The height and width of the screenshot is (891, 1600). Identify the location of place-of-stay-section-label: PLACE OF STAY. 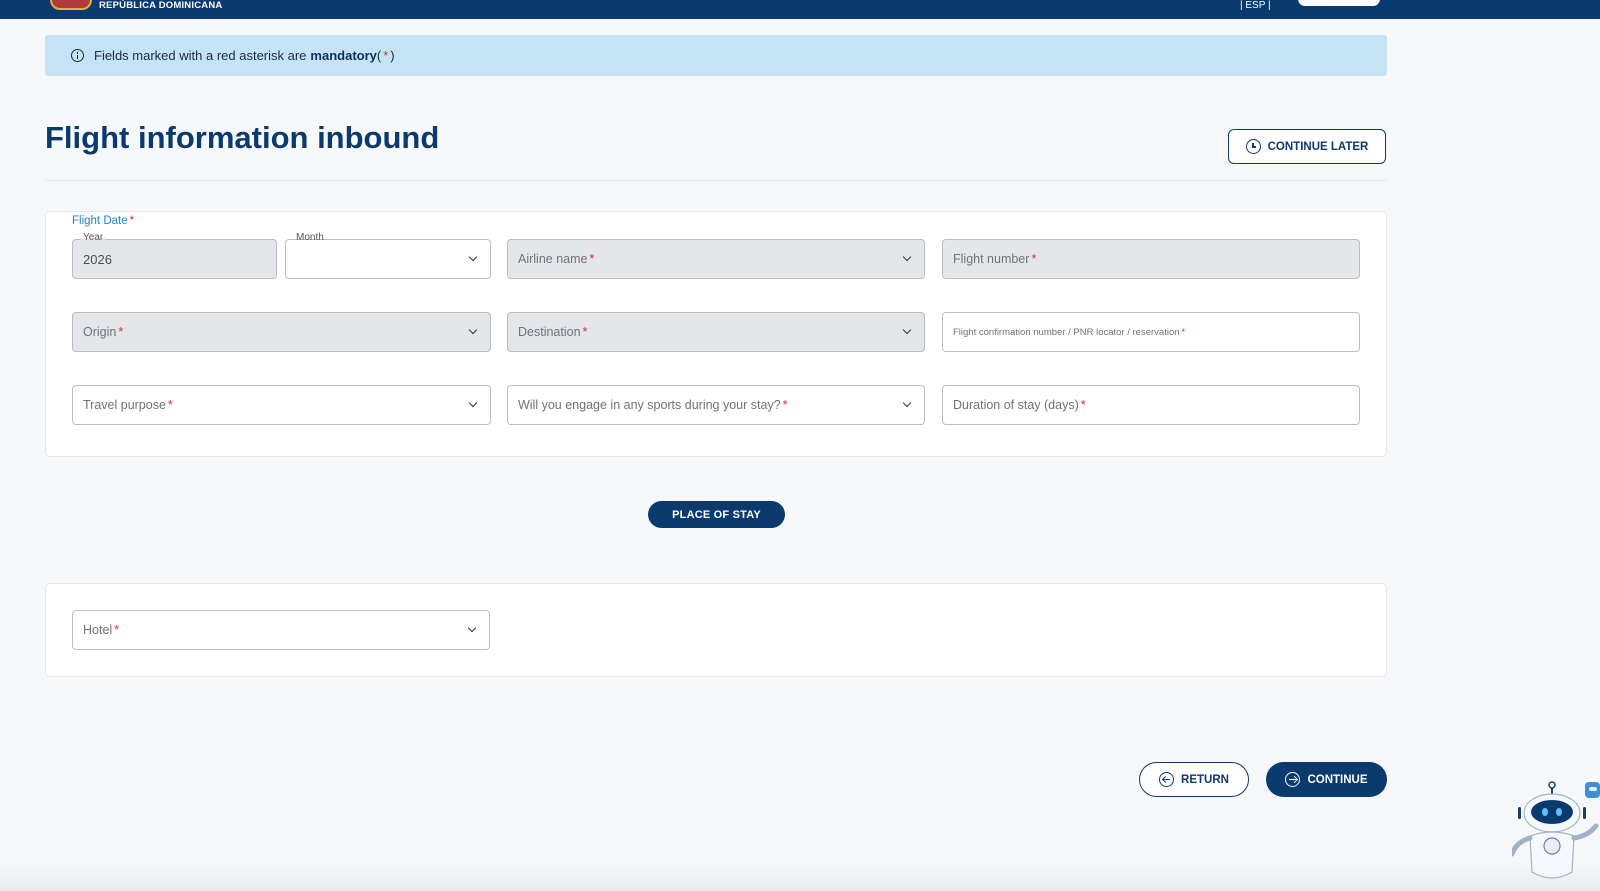
(716, 514).